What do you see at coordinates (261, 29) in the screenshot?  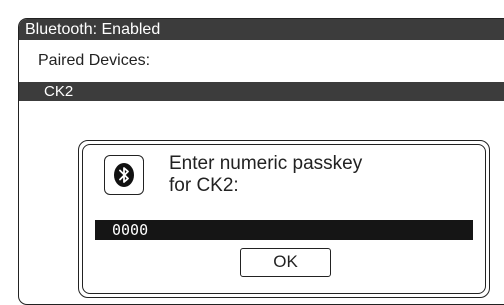 I see `title-bar: Bluetooth: Enabled` at bounding box center [261, 29].